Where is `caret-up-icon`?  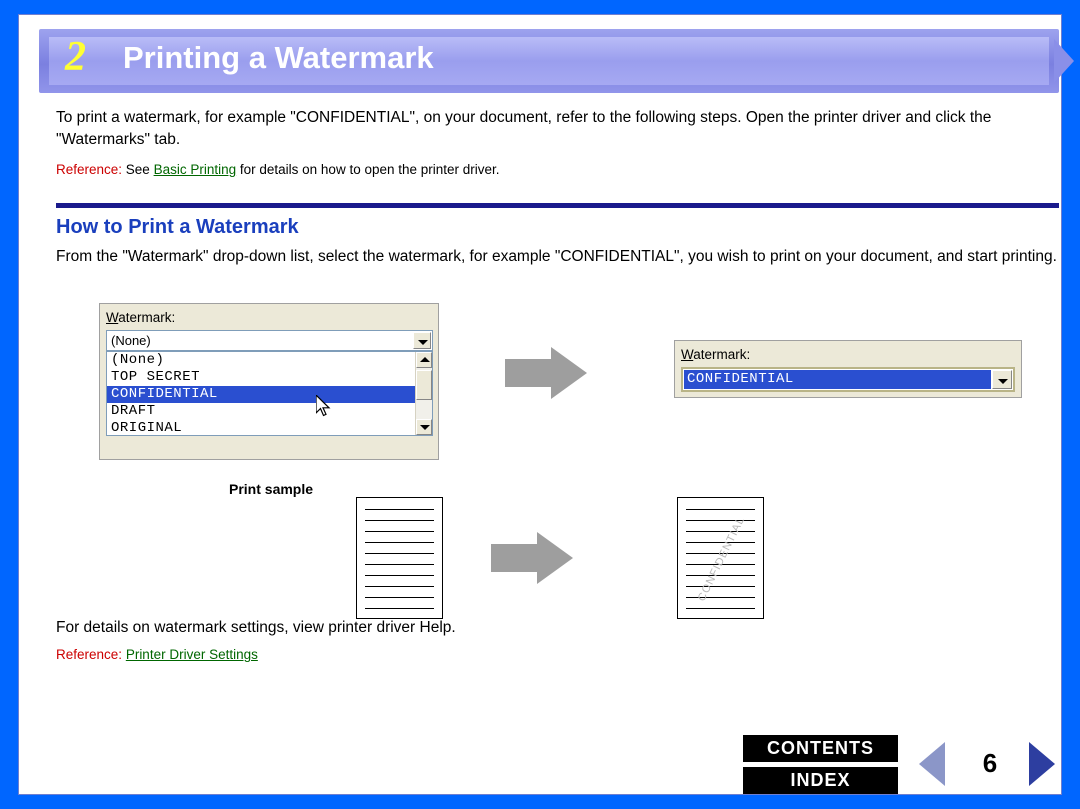
caret-up-icon is located at coordinates (425, 359).